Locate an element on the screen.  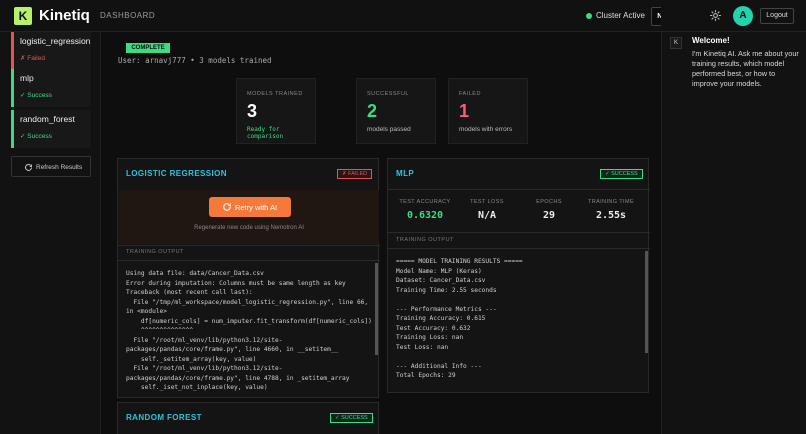
retry-with-ai-button: Retry with AI is located at coordinates (250, 207).